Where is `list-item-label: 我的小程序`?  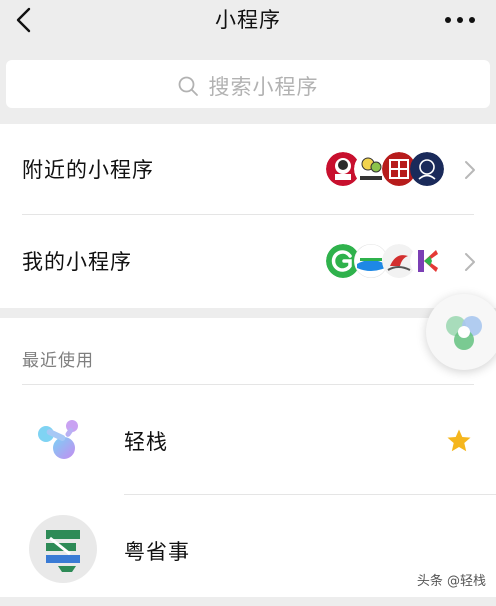
list-item-label: 我的小程序 is located at coordinates (77, 262).